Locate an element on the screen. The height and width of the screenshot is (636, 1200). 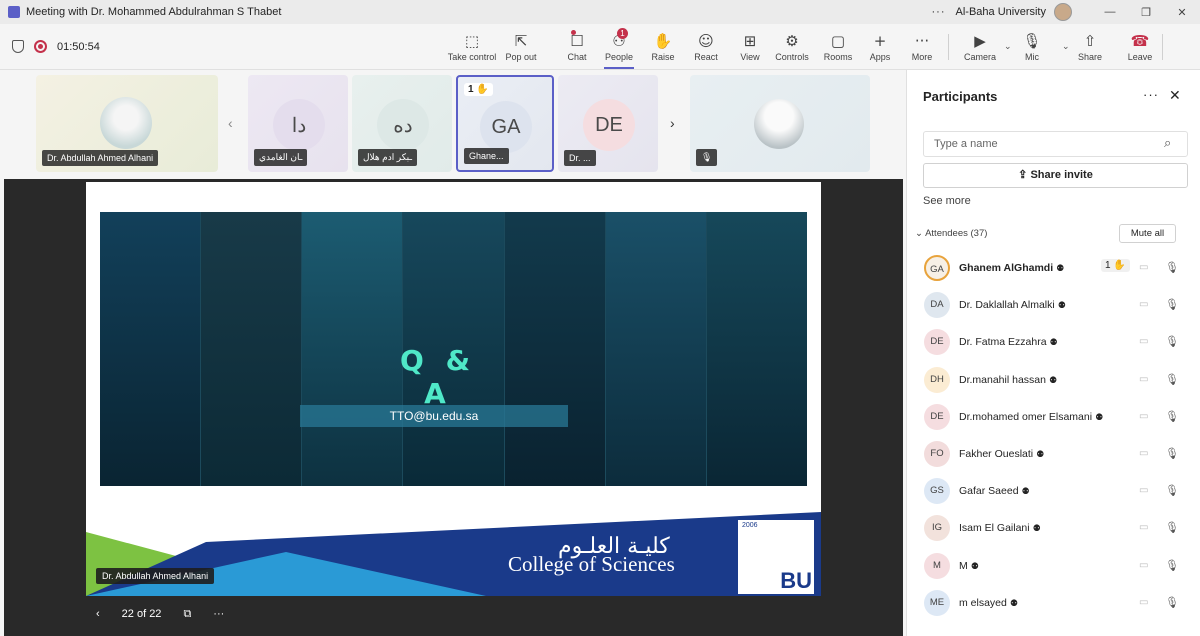
video-tile: دا ـان الغامدي is located at coordinates (298, 123).